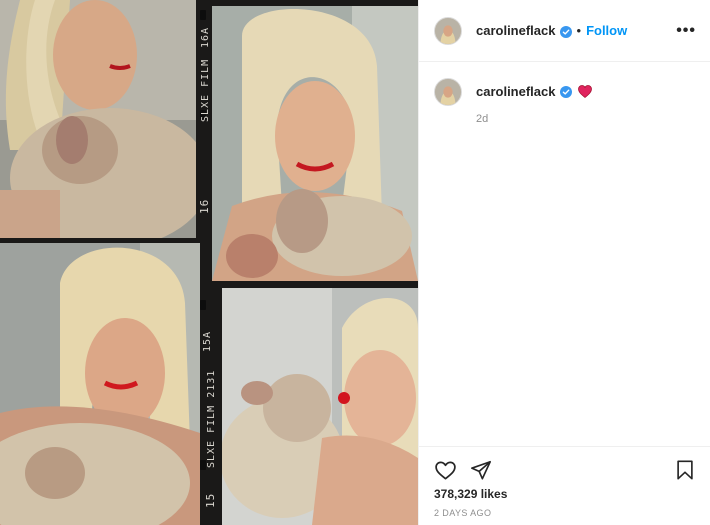 Image resolution: width=710 pixels, height=525 pixels. I want to click on follow-button: Follow, so click(606, 30).